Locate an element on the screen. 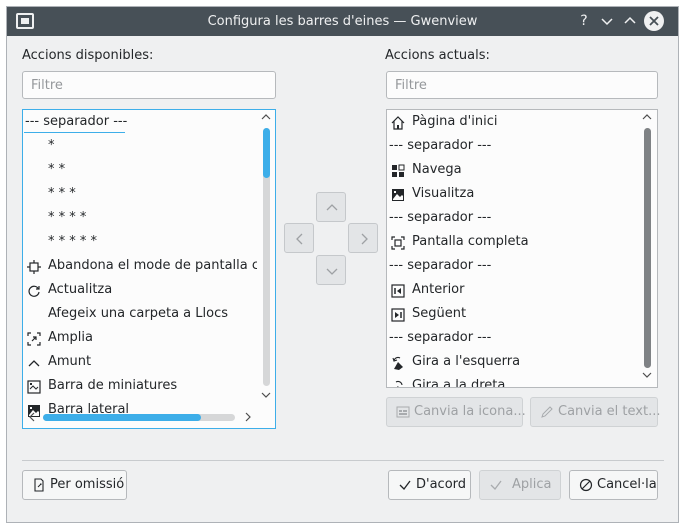 This screenshot has width=685, height=529. pencil-icon is located at coordinates (547, 412).